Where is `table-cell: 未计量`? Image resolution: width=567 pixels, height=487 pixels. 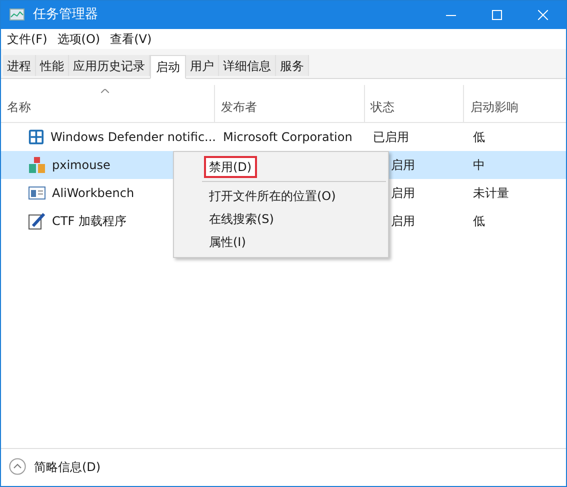 table-cell: 未计量 is located at coordinates (491, 193).